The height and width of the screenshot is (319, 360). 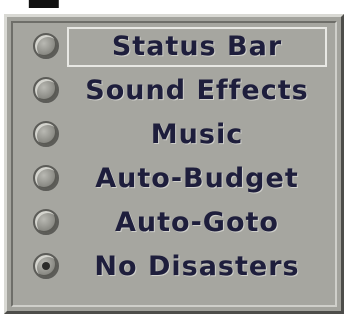 What do you see at coordinates (29, 4) in the screenshot?
I see `heading-glyph-fragment: ▀▄` at bounding box center [29, 4].